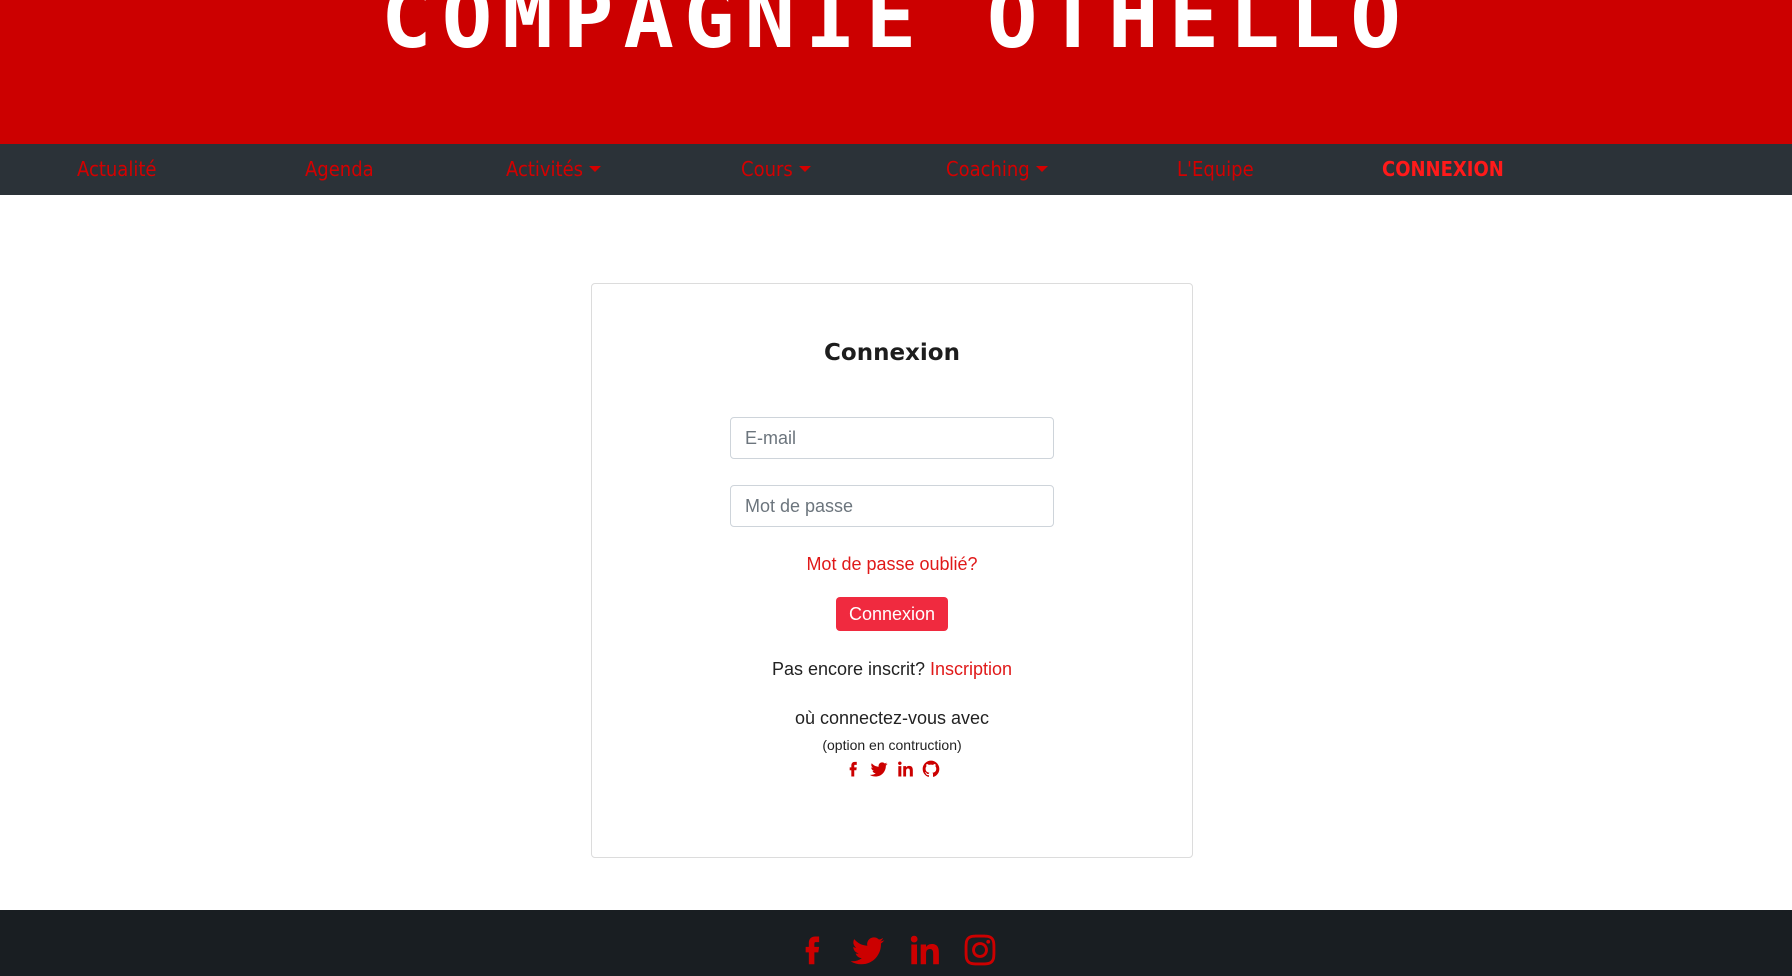 The width and height of the screenshot is (1792, 976). I want to click on nav-item-label: L'Equipe, so click(1215, 169).